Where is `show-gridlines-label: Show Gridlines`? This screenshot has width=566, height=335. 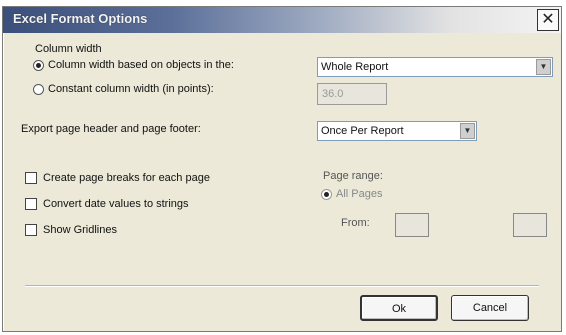
show-gridlines-label: Show Gridlines is located at coordinates (80, 230).